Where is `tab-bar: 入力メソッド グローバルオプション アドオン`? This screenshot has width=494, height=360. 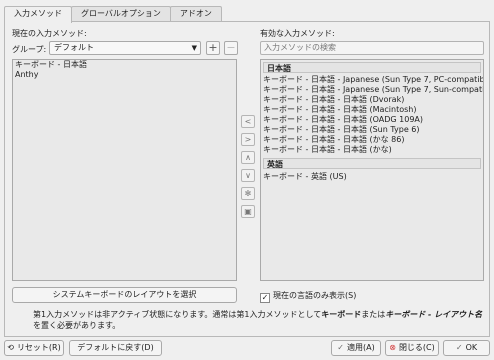 tab-bar: 入力メソッド グローバルオプション アドオン is located at coordinates (113, 14).